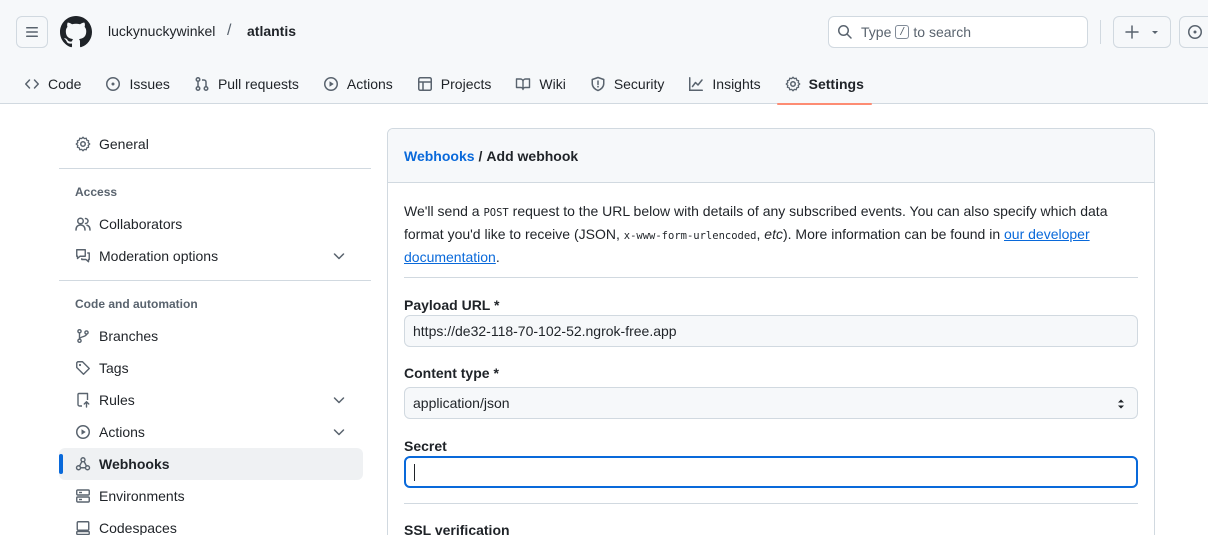  What do you see at coordinates (211, 144) in the screenshot?
I see `sidebar-item-general: General` at bounding box center [211, 144].